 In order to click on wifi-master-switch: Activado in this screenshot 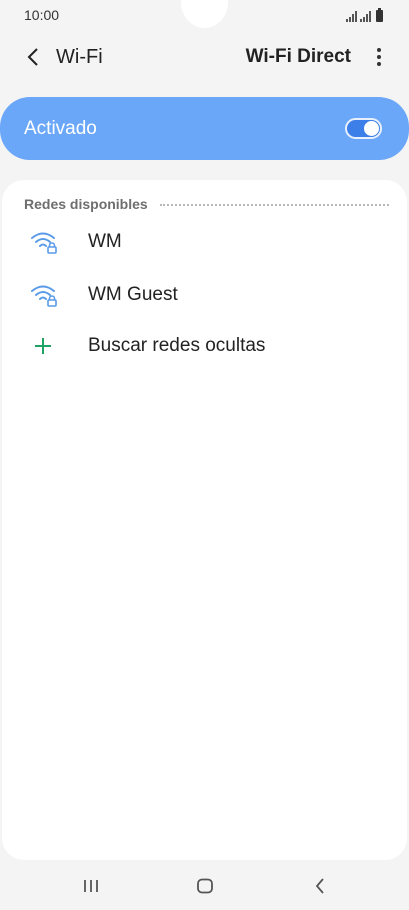, I will do `click(204, 128)`.